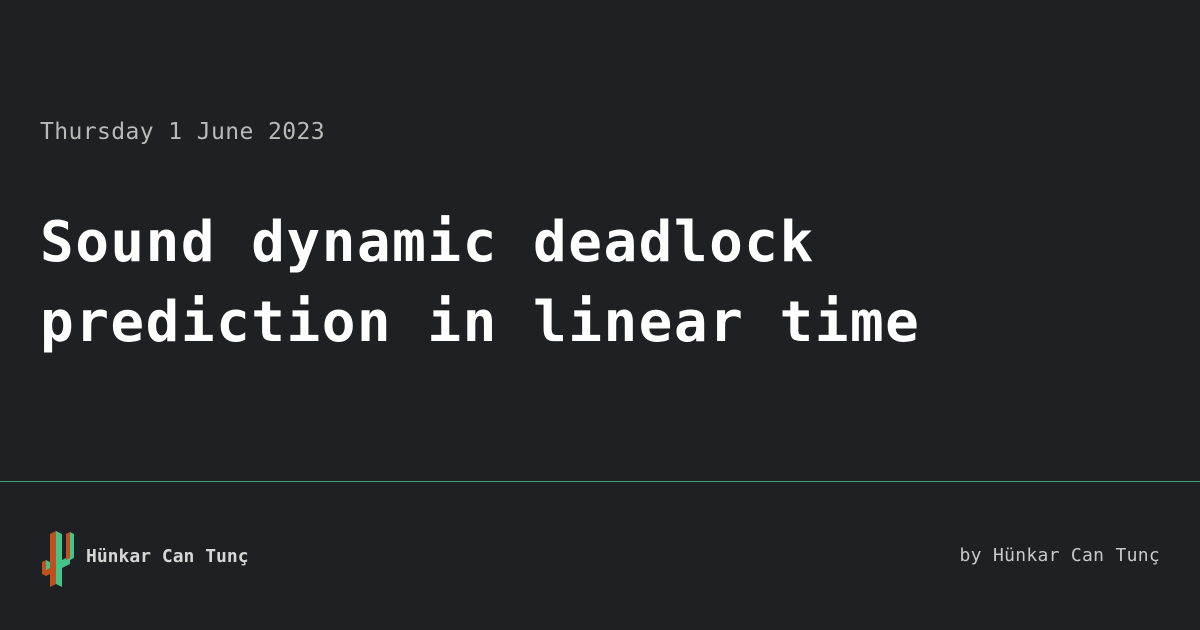 This screenshot has height=630, width=1200. Describe the element at coordinates (182, 132) in the screenshot. I see `post-date: Thursday 1 June 2023` at that location.